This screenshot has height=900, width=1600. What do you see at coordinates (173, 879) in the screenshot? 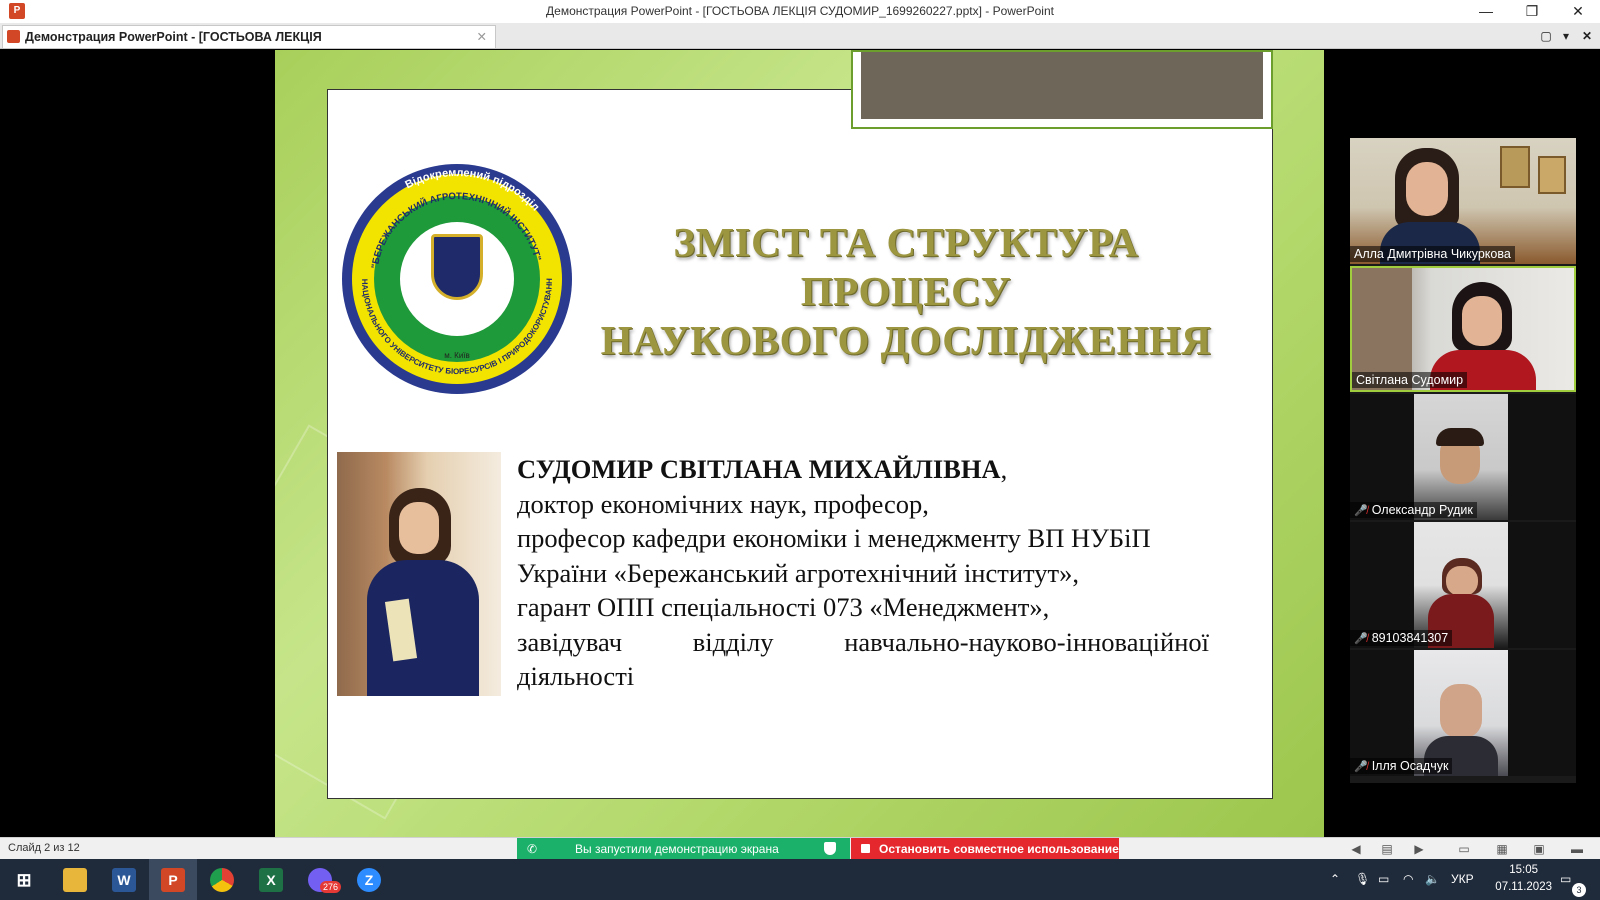
I see `powerpoint-taskbar-icon: P` at bounding box center [173, 879].